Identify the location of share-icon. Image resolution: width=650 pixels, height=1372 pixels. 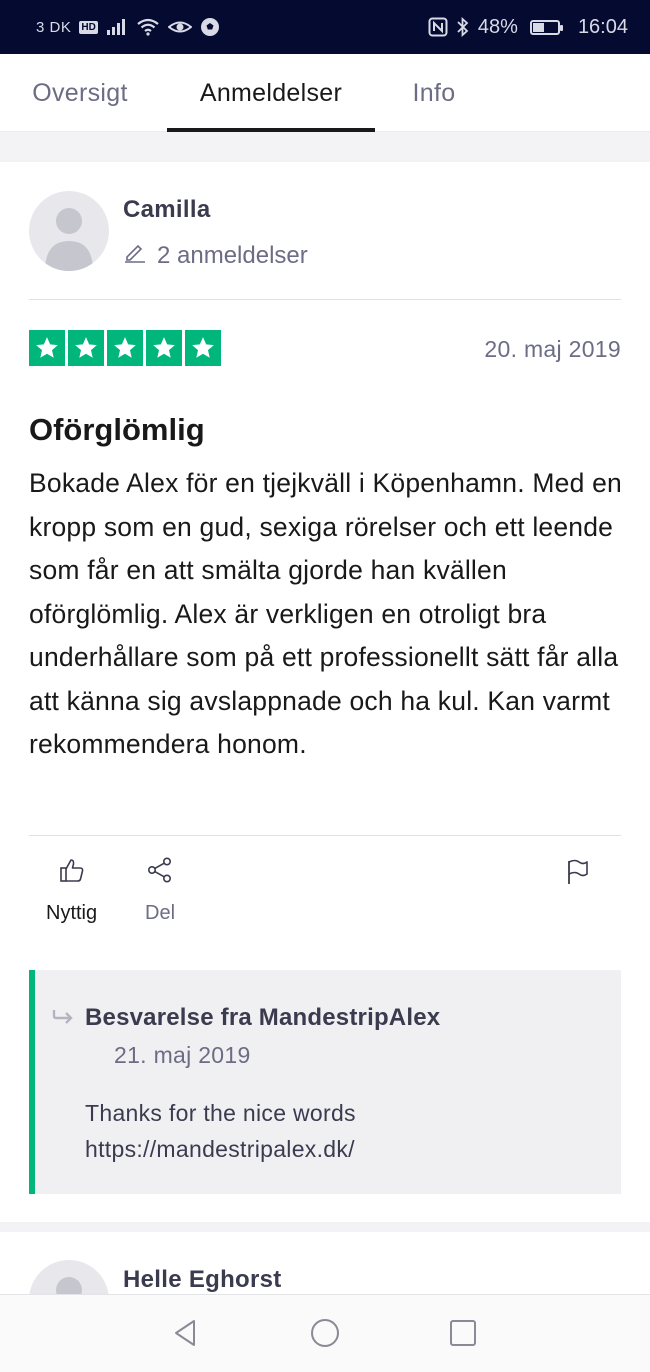
(160, 873).